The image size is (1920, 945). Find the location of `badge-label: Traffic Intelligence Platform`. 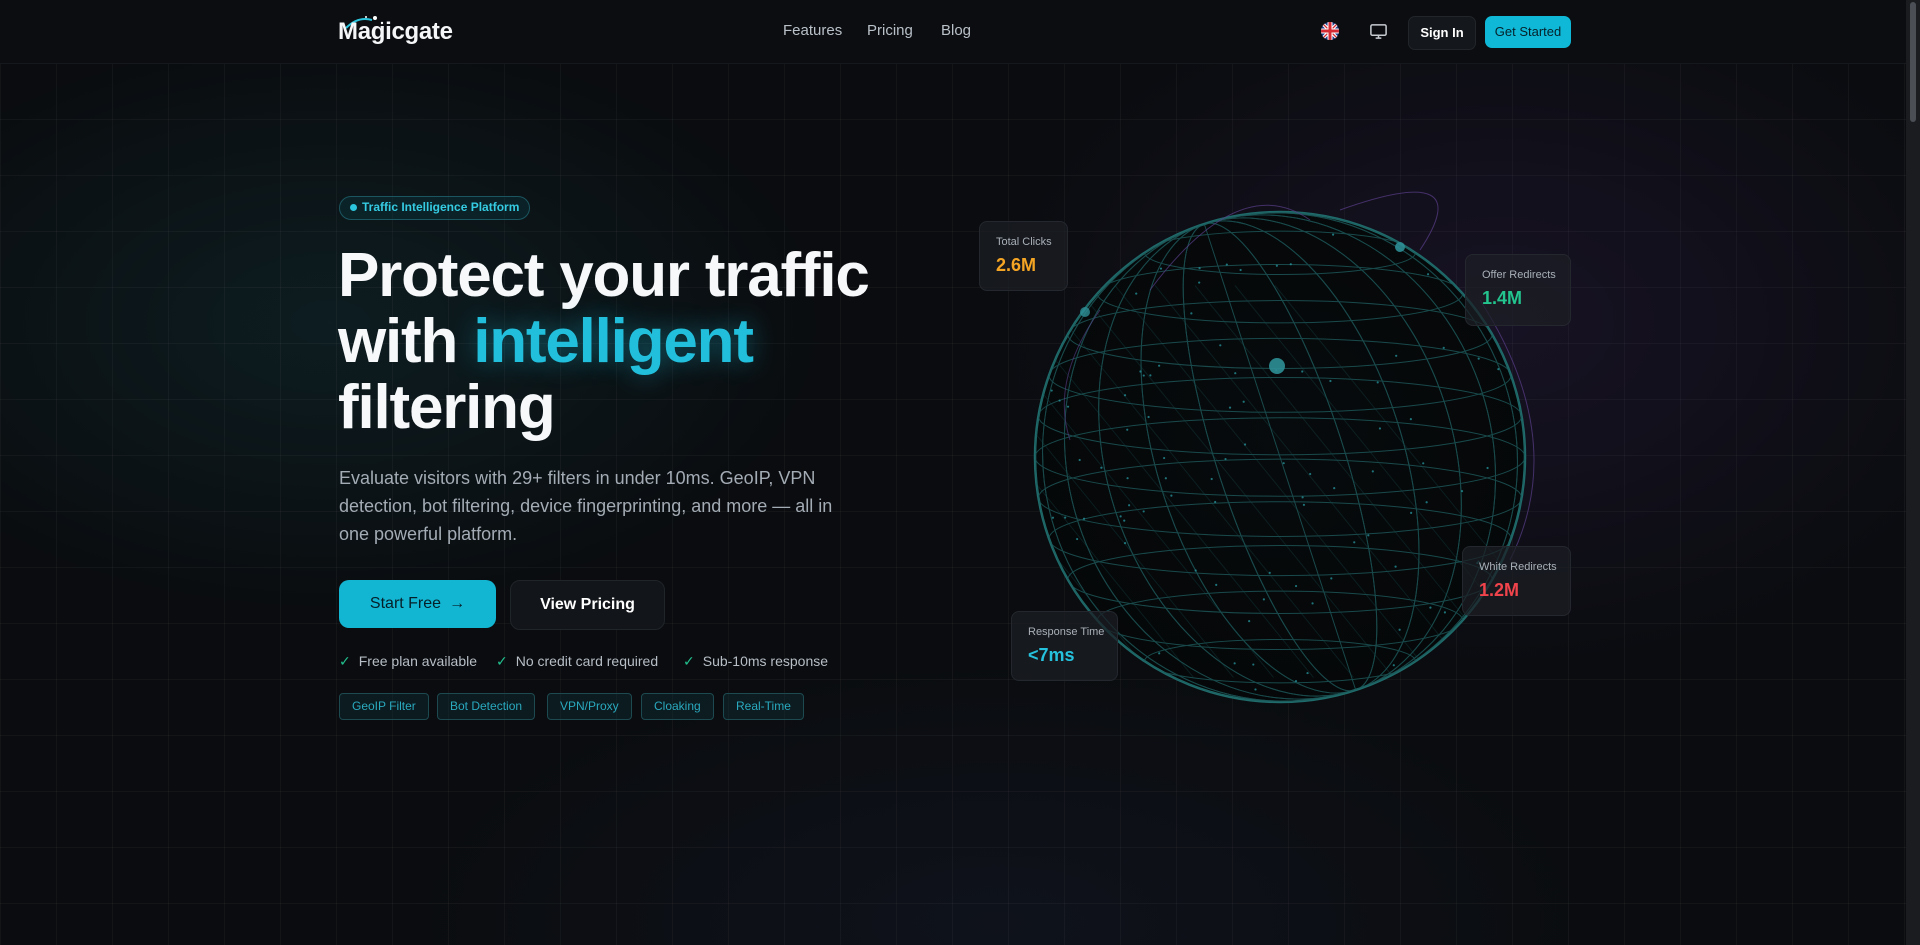

badge-label: Traffic Intelligence Platform is located at coordinates (441, 207).